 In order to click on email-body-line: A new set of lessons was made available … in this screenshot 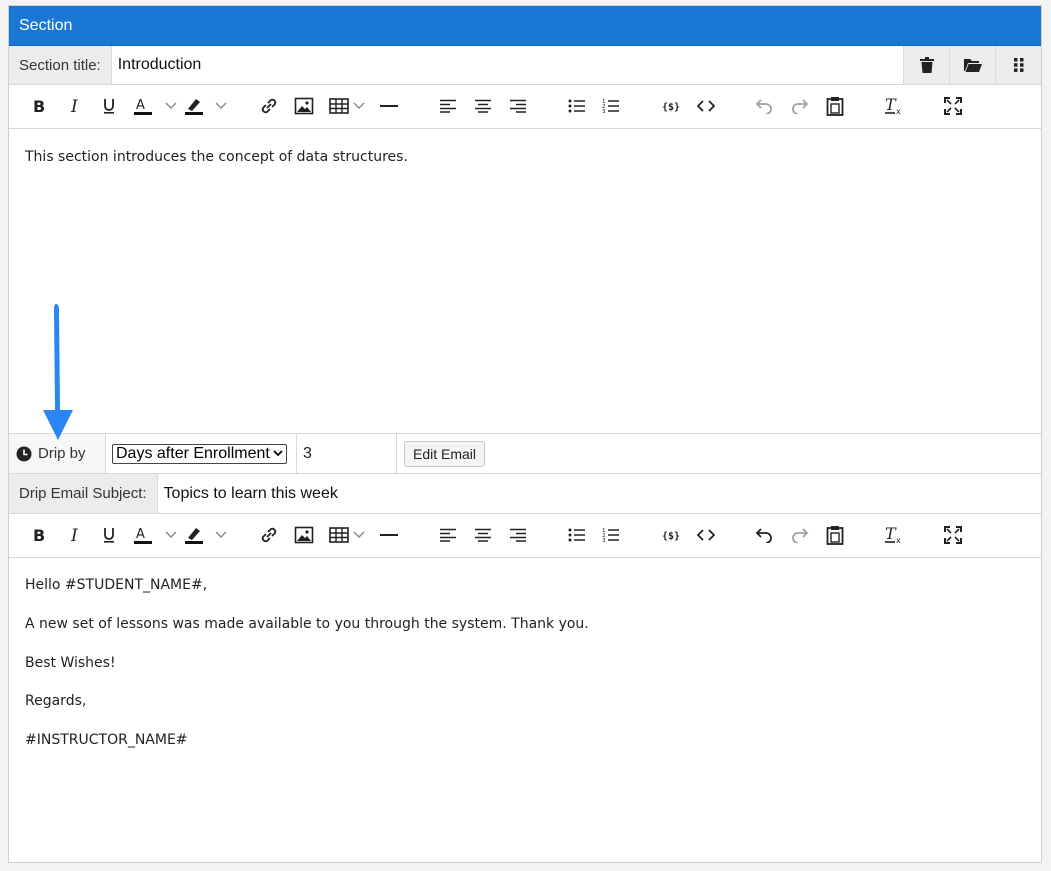, I will do `click(307, 624)`.